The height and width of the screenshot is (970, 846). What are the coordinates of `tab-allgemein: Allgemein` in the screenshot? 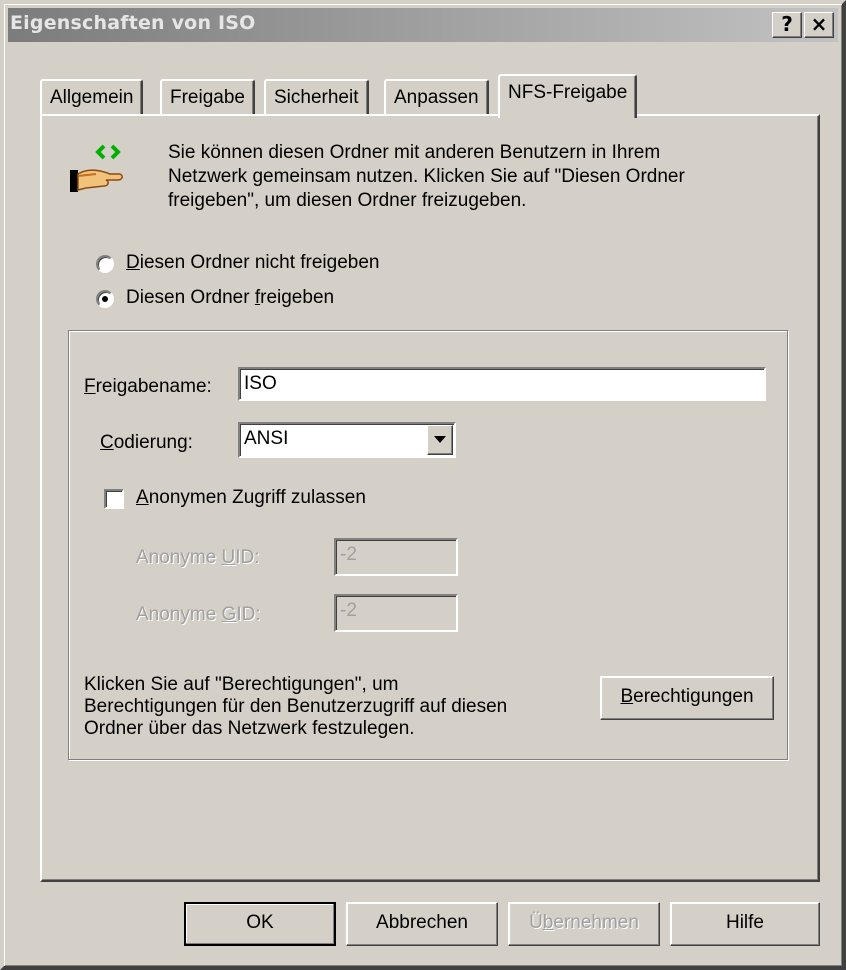 It's located at (92, 98).